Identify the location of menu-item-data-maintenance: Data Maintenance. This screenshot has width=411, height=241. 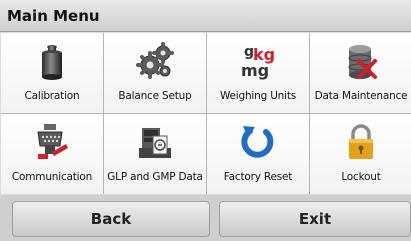
(360, 73).